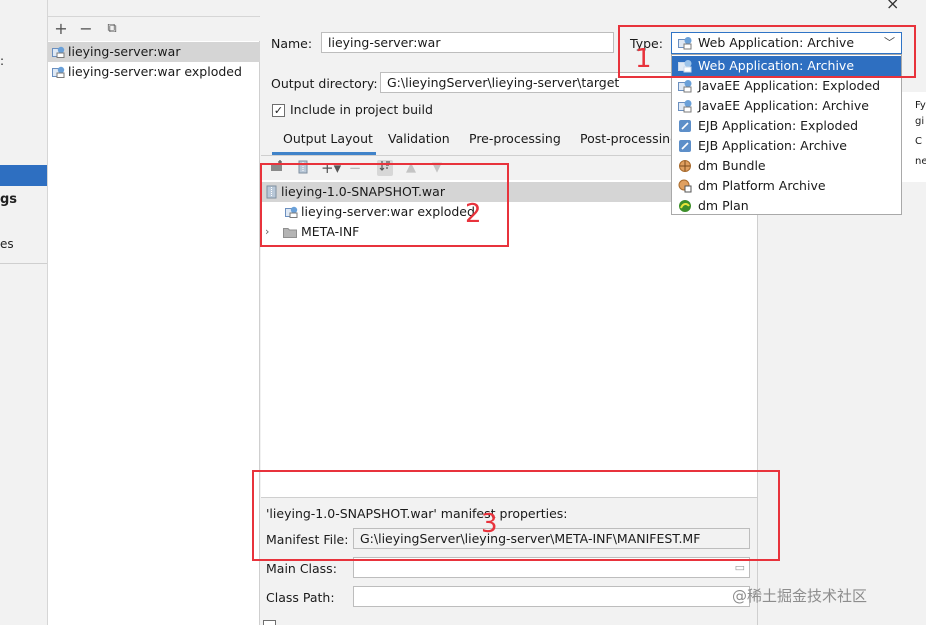 The width and height of the screenshot is (926, 625). I want to click on tab-validation: Validation, so click(419, 138).